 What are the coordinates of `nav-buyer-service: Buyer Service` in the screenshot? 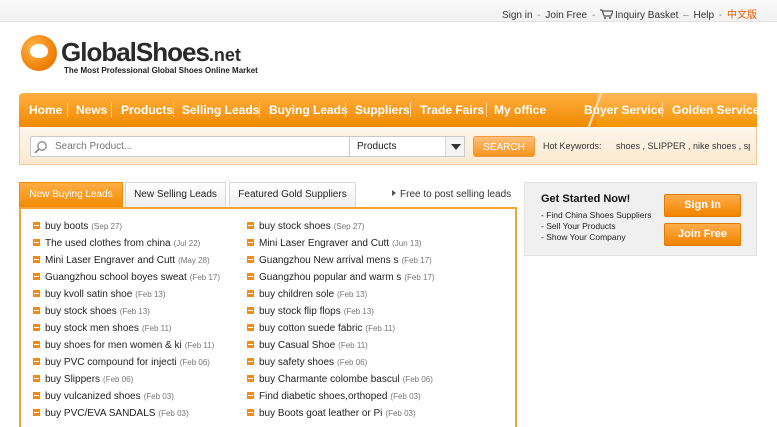 It's located at (624, 110).